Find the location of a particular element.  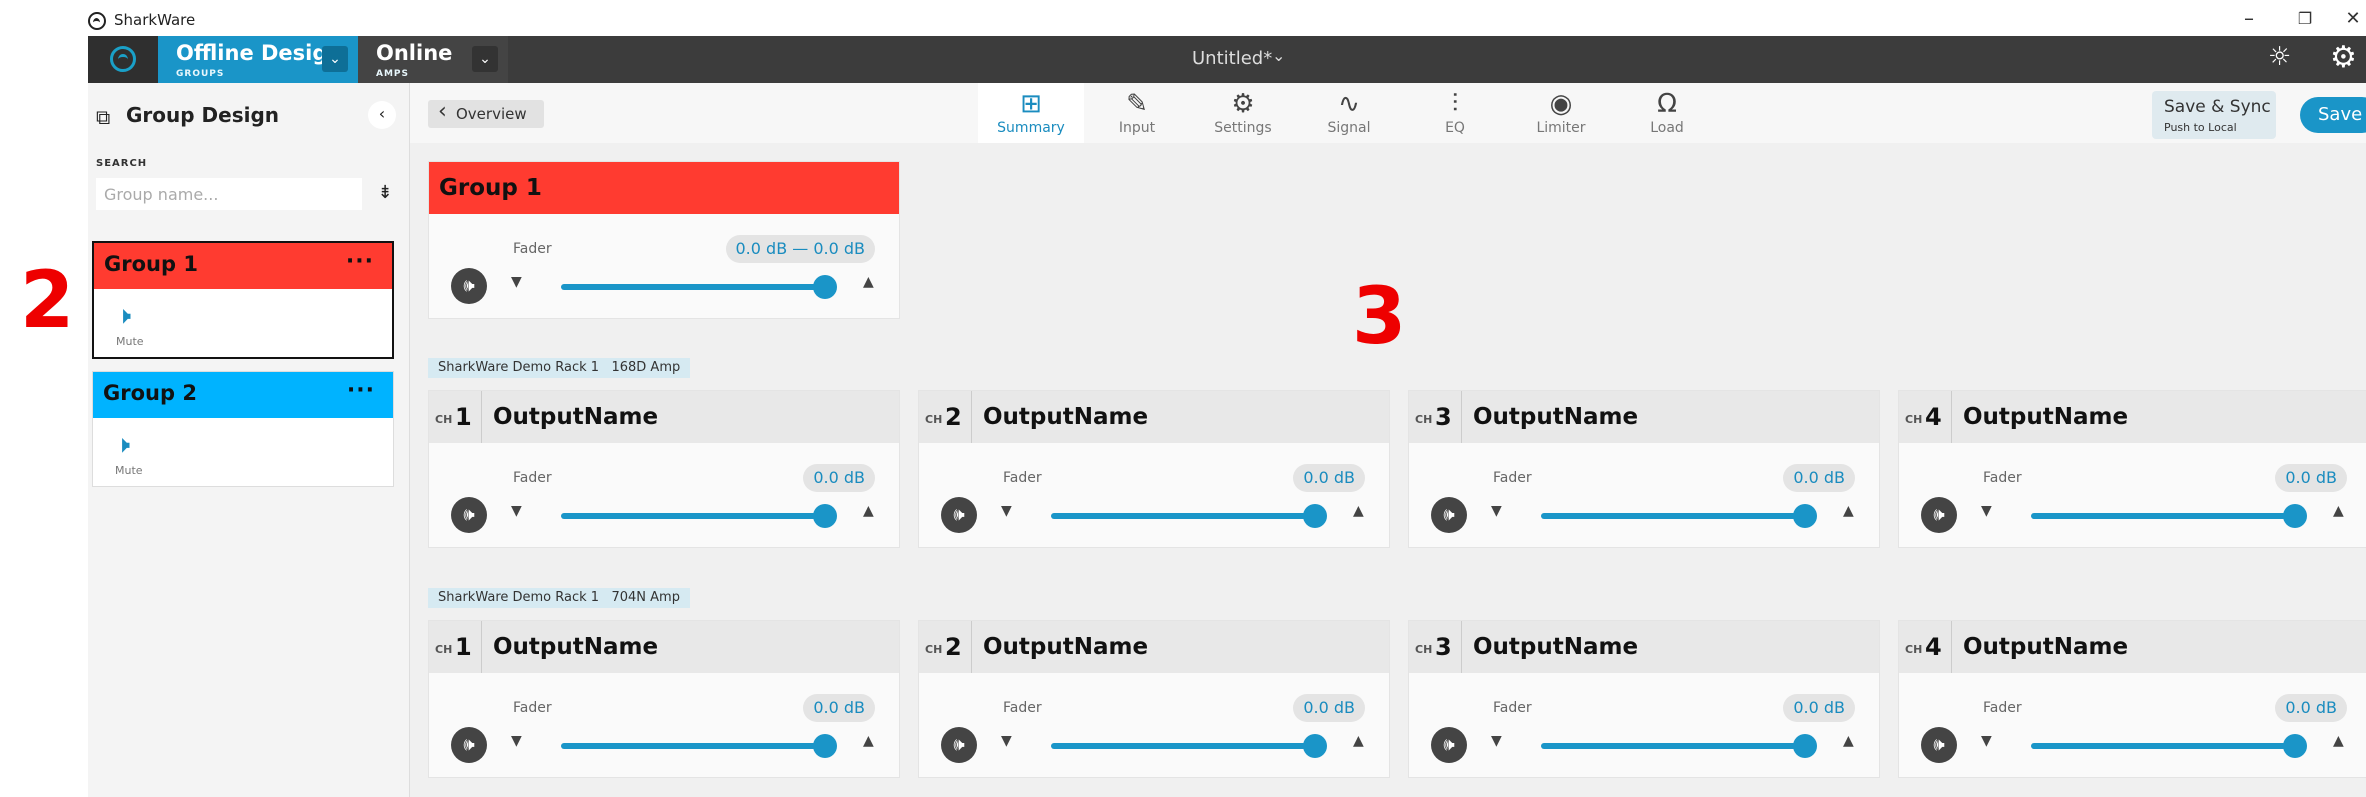

group-card-1: Group 1 ··· 🕨 Mute is located at coordinates (243, 300).